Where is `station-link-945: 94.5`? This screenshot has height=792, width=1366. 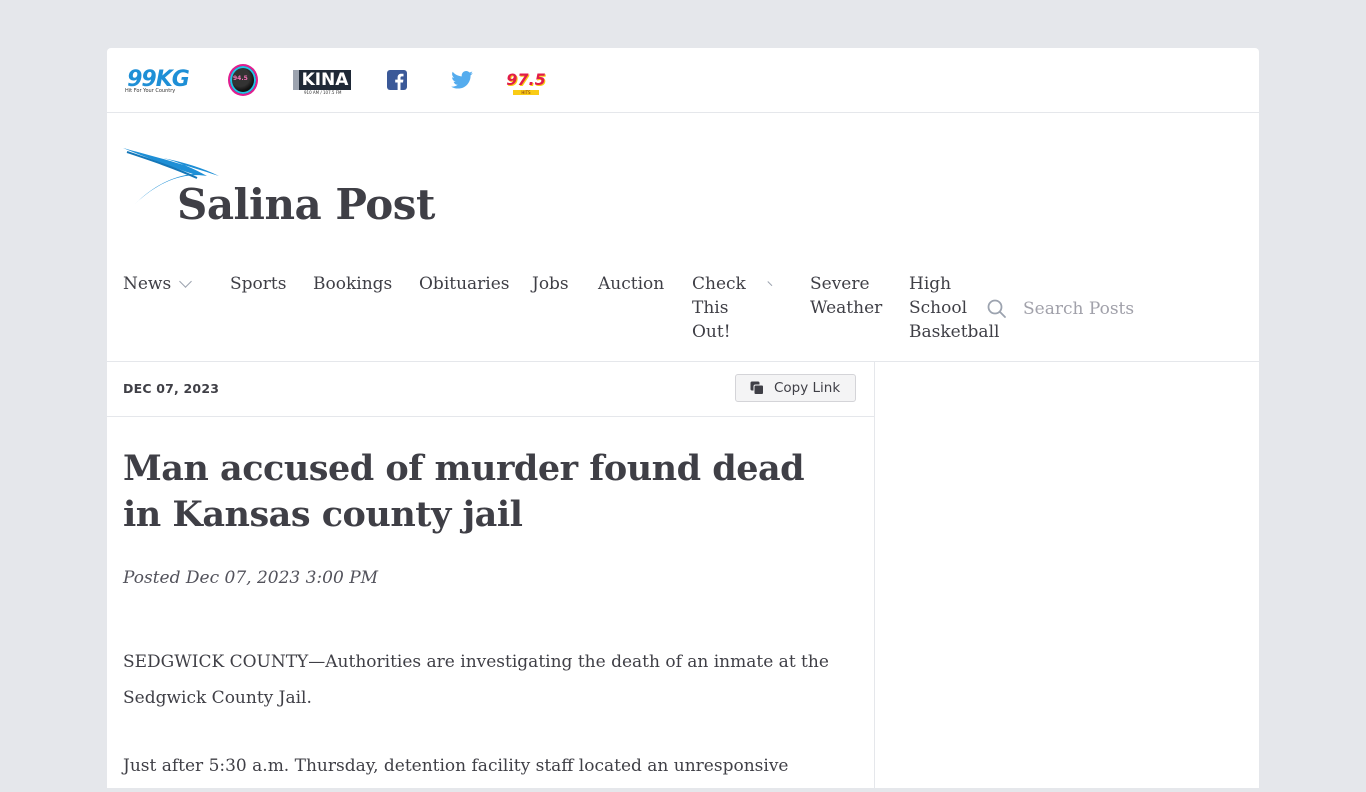
station-link-945: 94.5 is located at coordinates (243, 80).